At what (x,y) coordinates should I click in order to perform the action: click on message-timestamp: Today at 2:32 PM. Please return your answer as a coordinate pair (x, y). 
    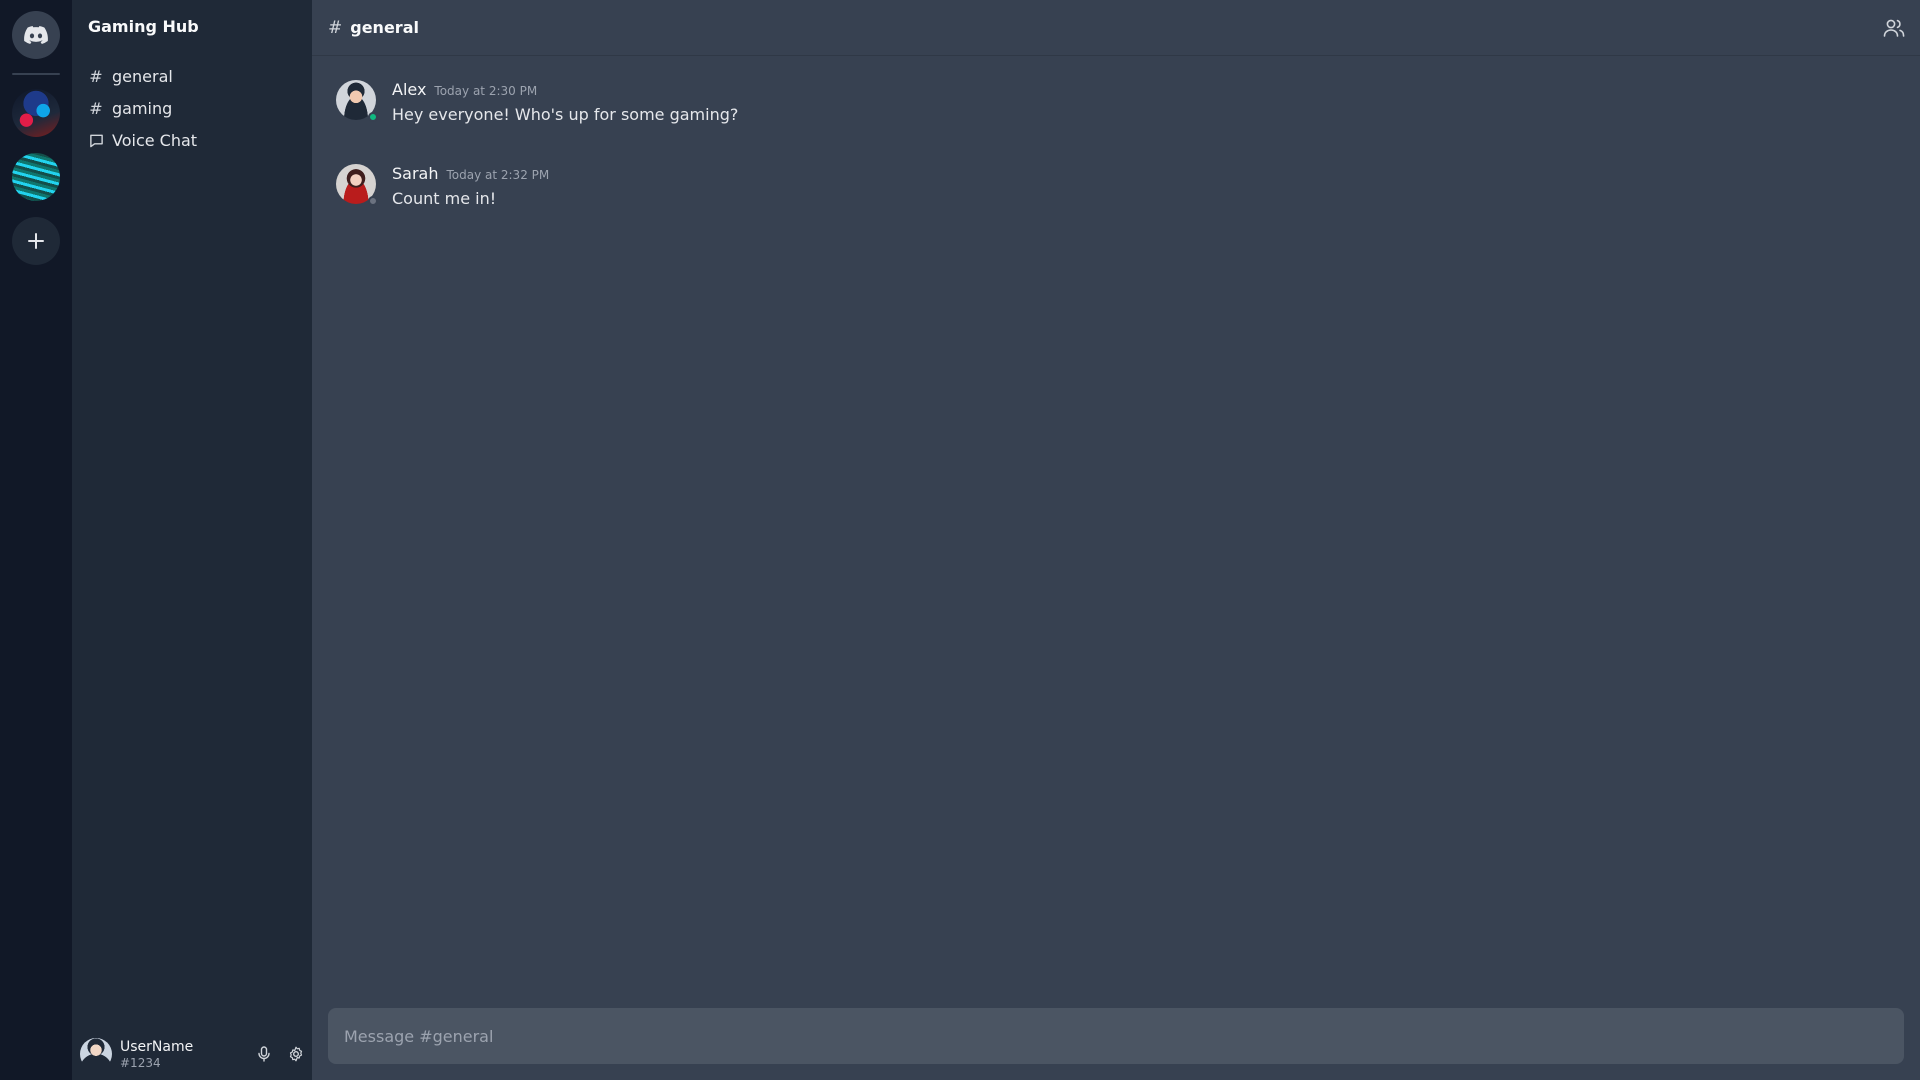
    Looking at the image, I should click on (498, 175).